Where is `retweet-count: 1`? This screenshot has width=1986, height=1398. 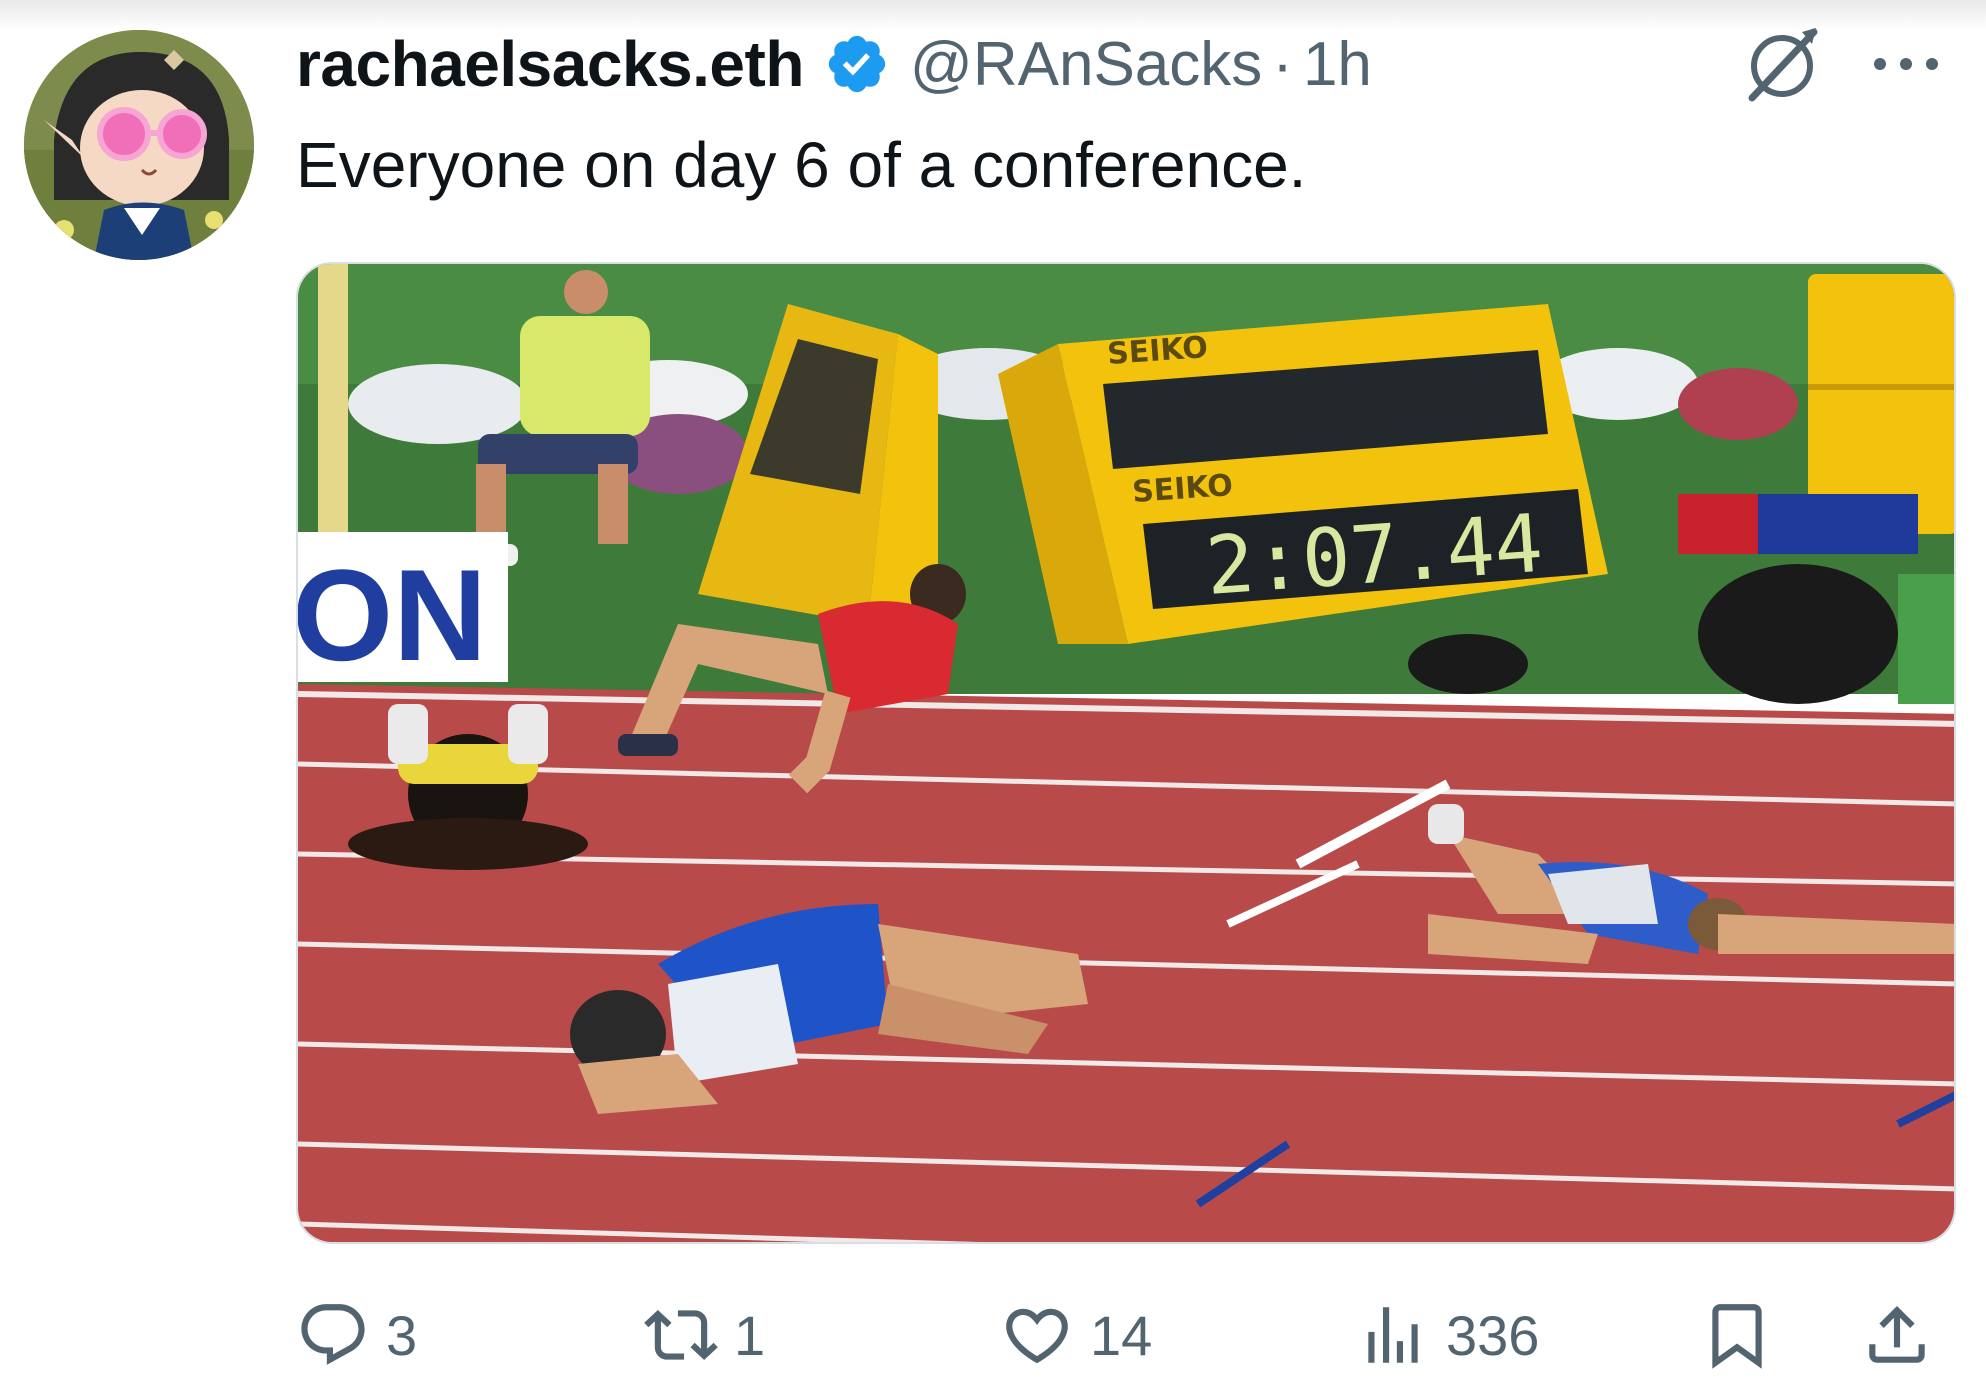 retweet-count: 1 is located at coordinates (750, 1335).